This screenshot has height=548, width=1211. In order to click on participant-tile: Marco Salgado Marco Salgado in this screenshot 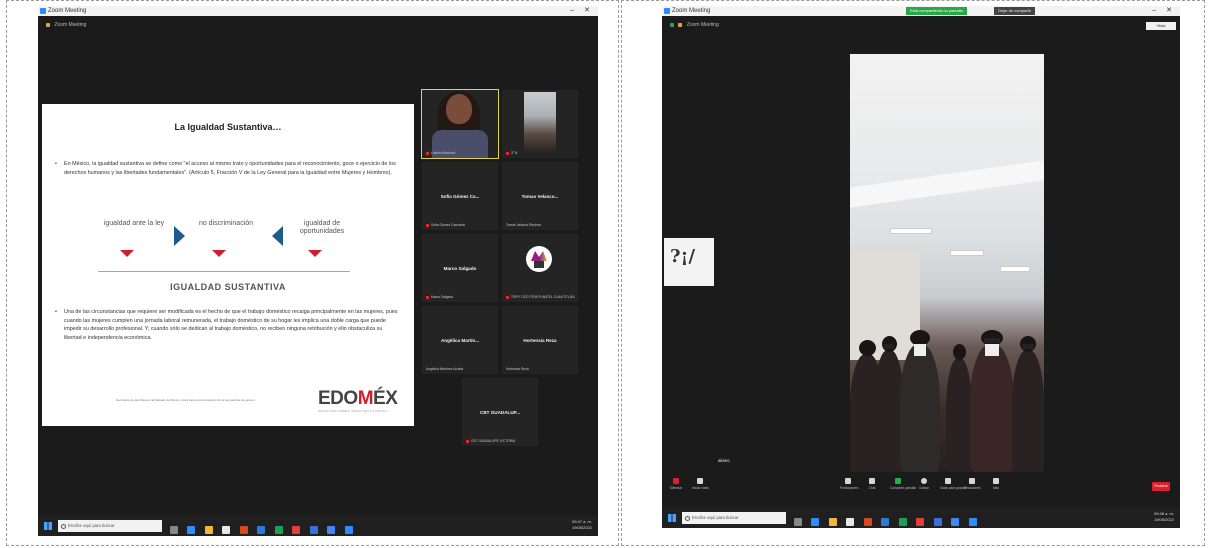, I will do `click(460, 268)`.